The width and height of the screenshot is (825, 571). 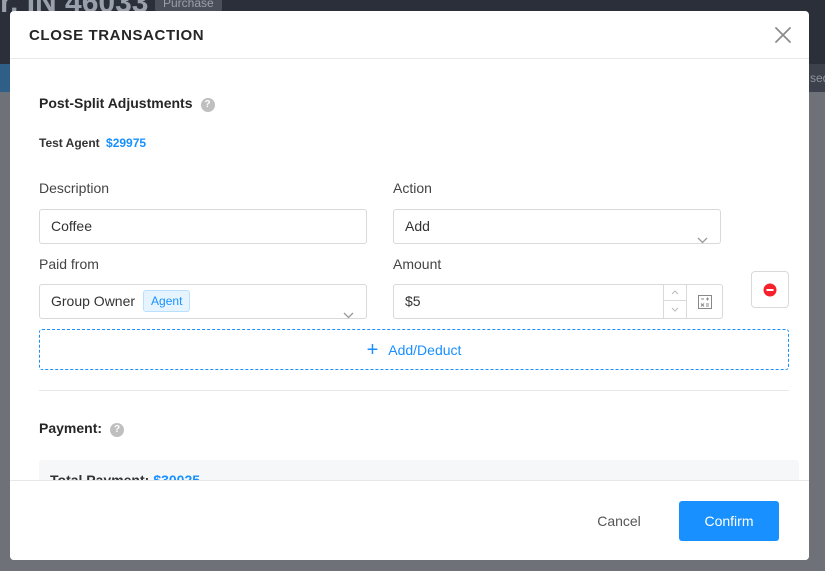 I want to click on action-label: Action, so click(x=412, y=188).